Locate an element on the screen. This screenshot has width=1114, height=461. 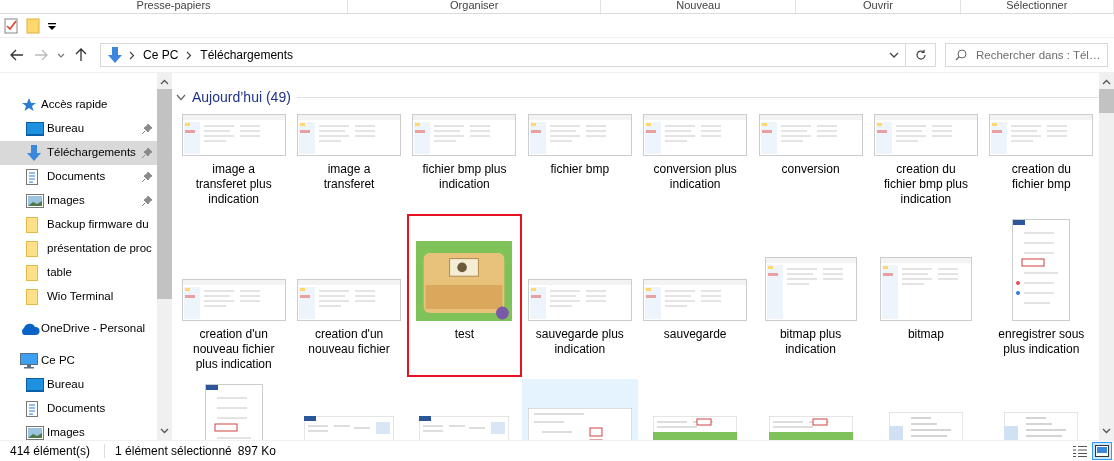
file-item: conversion plus indication is located at coordinates (695, 160).